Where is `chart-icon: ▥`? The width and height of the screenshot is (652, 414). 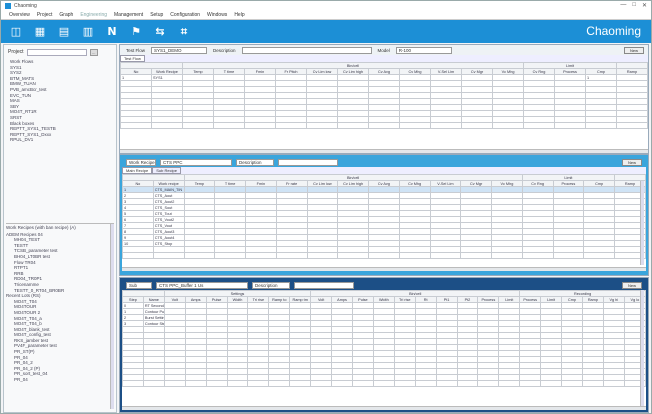
chart-icon: ▥ is located at coordinates (88, 31).